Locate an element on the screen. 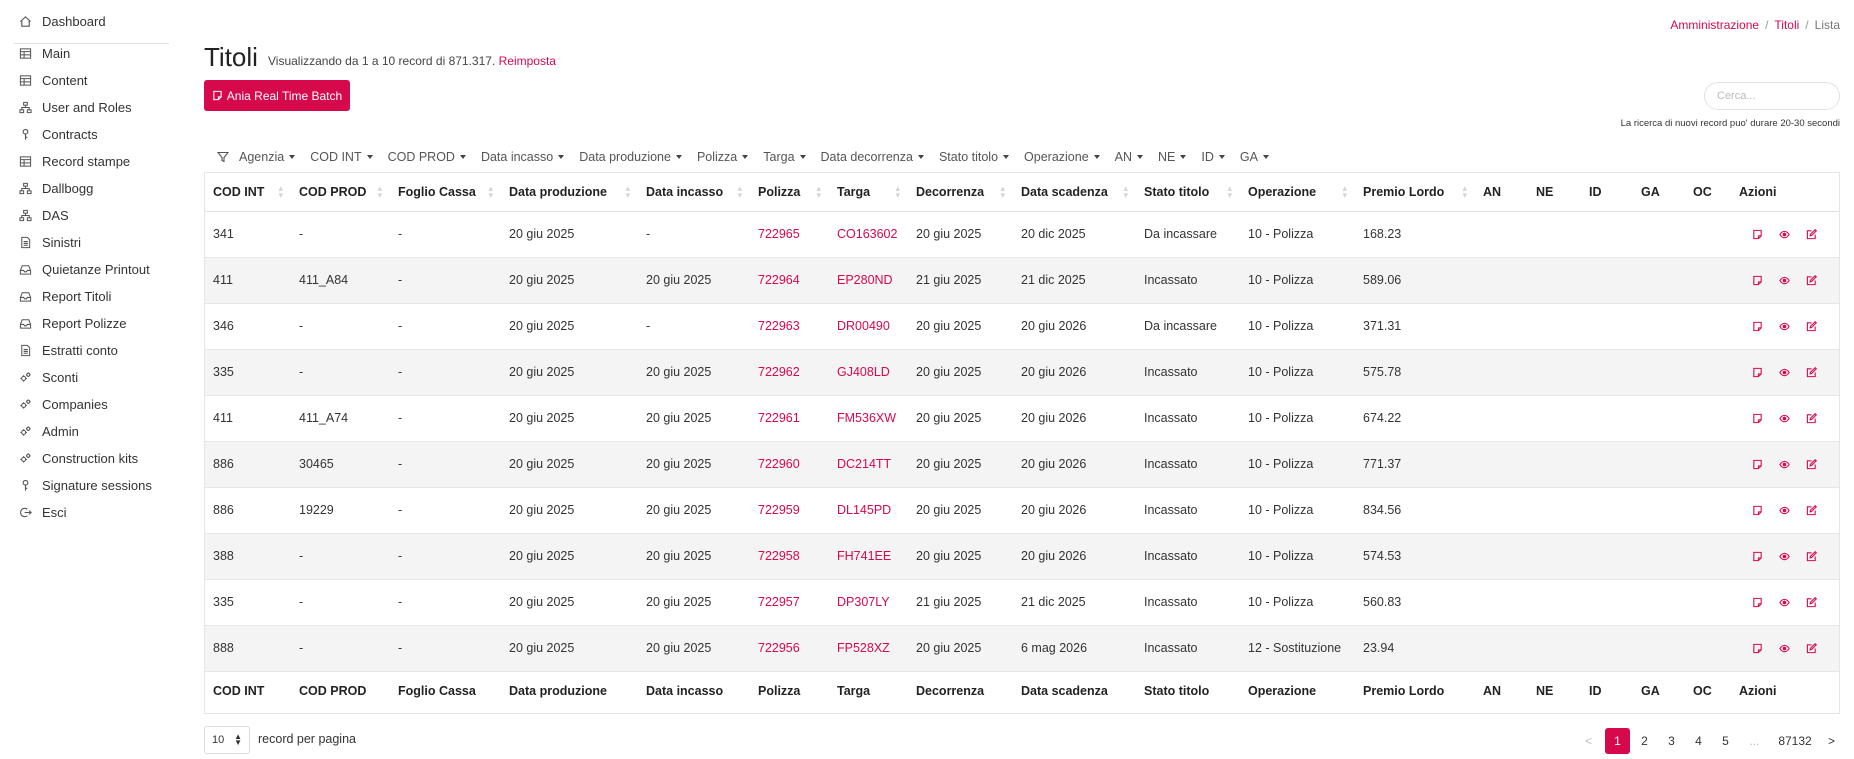 This screenshot has width=1854, height=759. sidebar-item-report-titoli: Report Titoli is located at coordinates (65, 296).